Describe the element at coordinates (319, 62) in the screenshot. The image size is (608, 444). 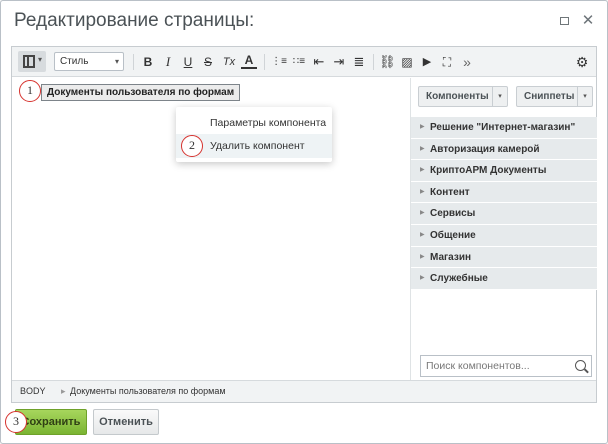
I see `outdent-icon: ⇤` at that location.